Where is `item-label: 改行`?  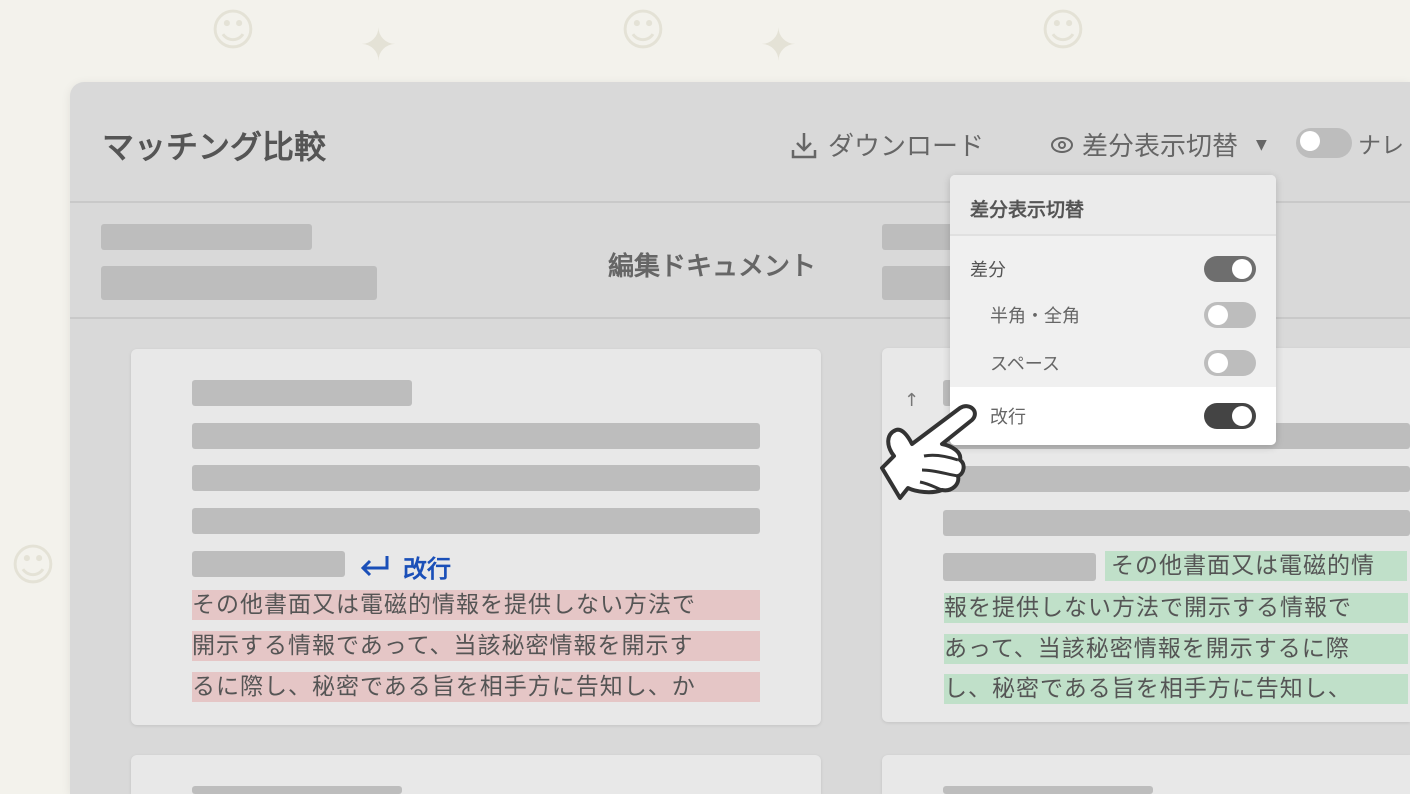 item-label: 改行 is located at coordinates (1008, 417).